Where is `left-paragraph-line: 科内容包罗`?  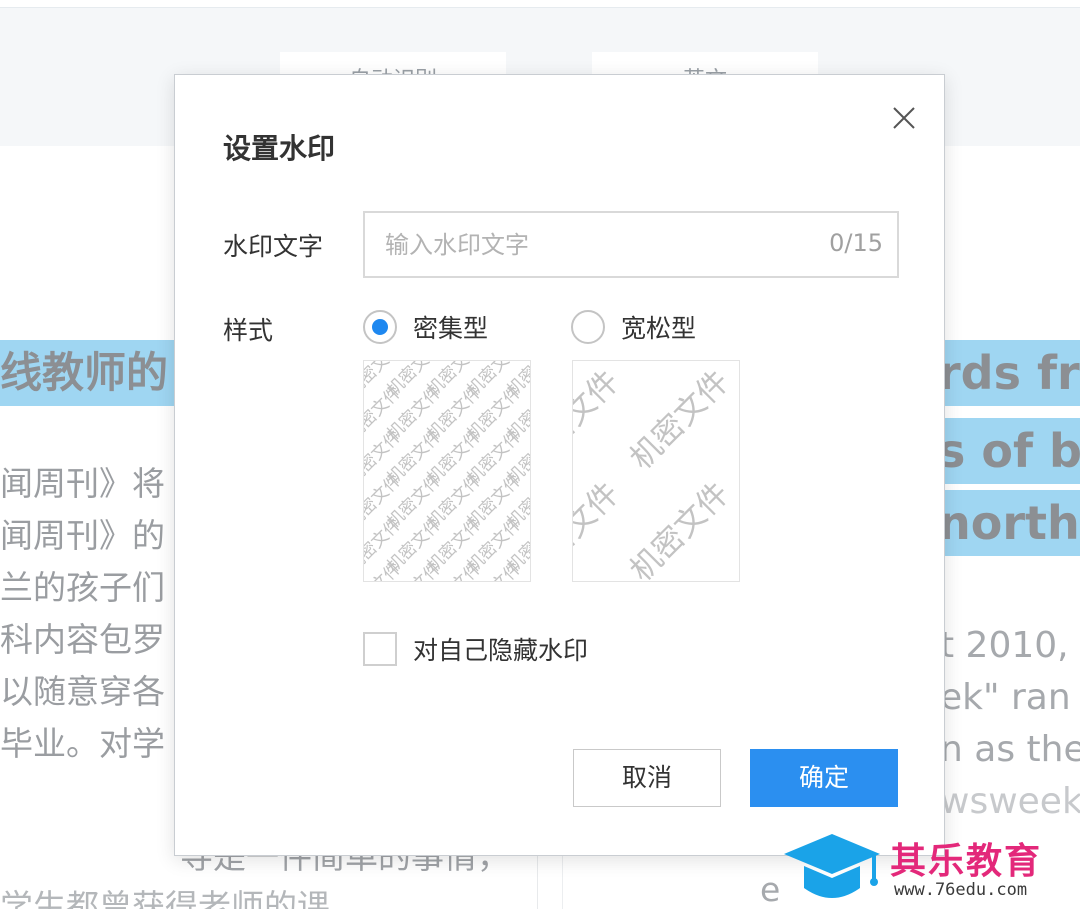 left-paragraph-line: 科内容包罗 is located at coordinates (82, 639).